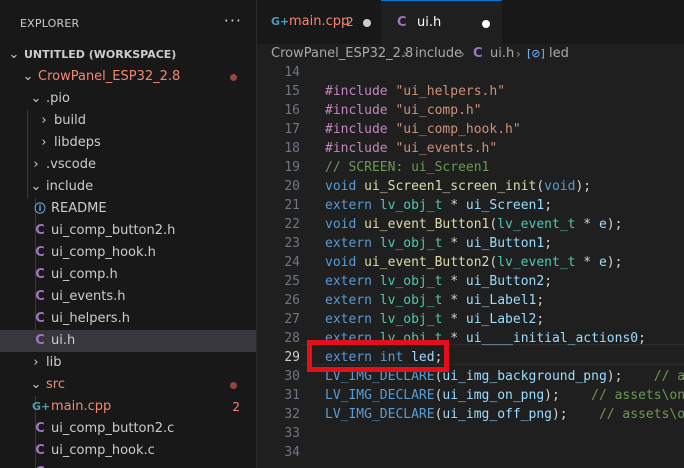 The image size is (684, 468). What do you see at coordinates (71, 164) in the screenshot?
I see `tree-item-label: .vscode` at bounding box center [71, 164].